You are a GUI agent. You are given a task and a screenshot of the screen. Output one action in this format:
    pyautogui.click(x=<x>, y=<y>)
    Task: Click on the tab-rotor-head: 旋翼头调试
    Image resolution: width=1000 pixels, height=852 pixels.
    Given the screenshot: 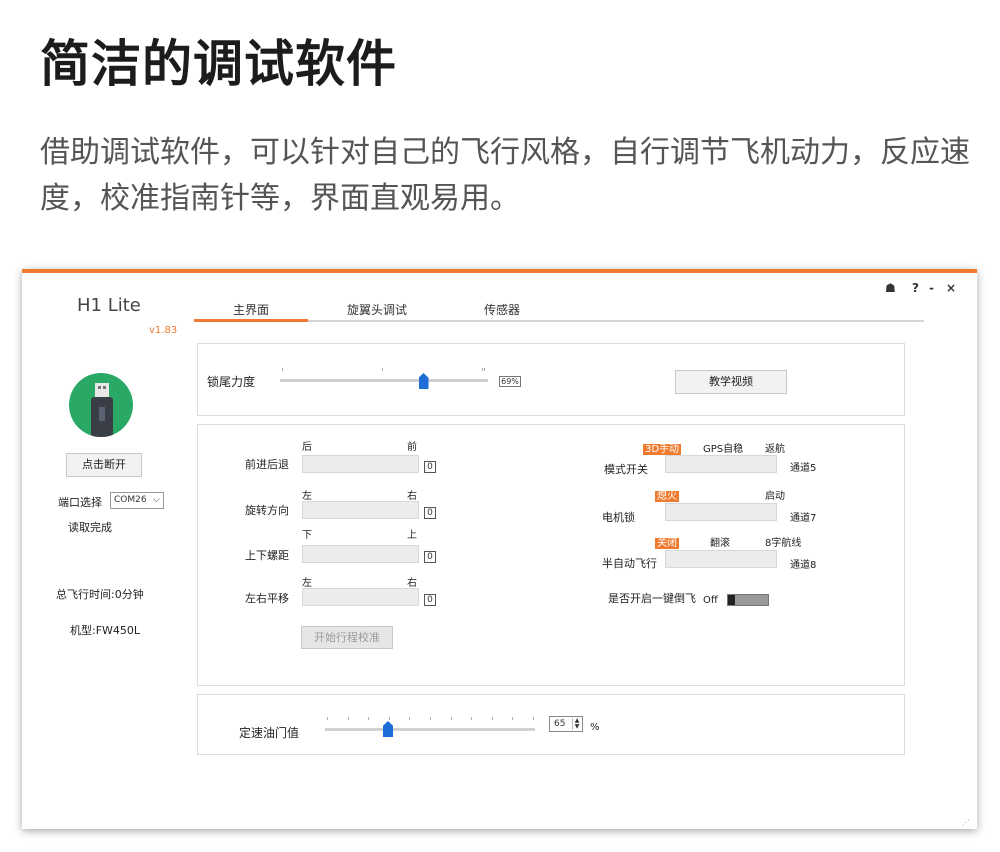 What is the action you would take?
    pyautogui.click(x=377, y=309)
    